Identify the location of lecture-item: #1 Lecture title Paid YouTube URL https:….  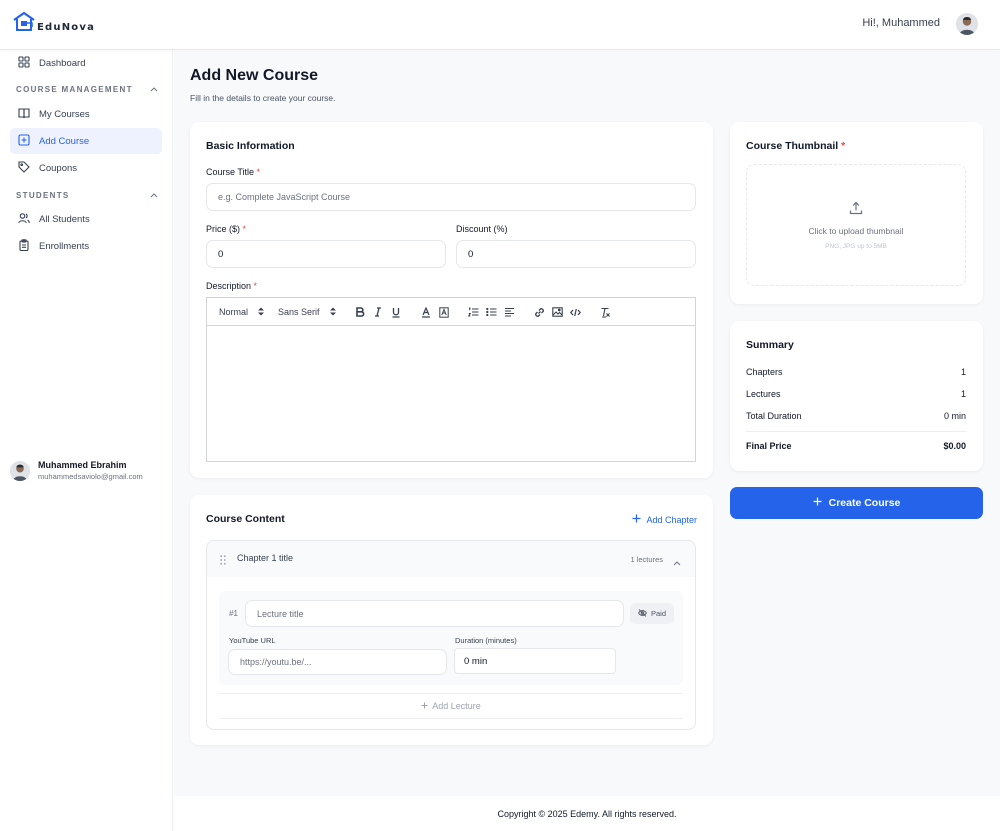
(451, 638).